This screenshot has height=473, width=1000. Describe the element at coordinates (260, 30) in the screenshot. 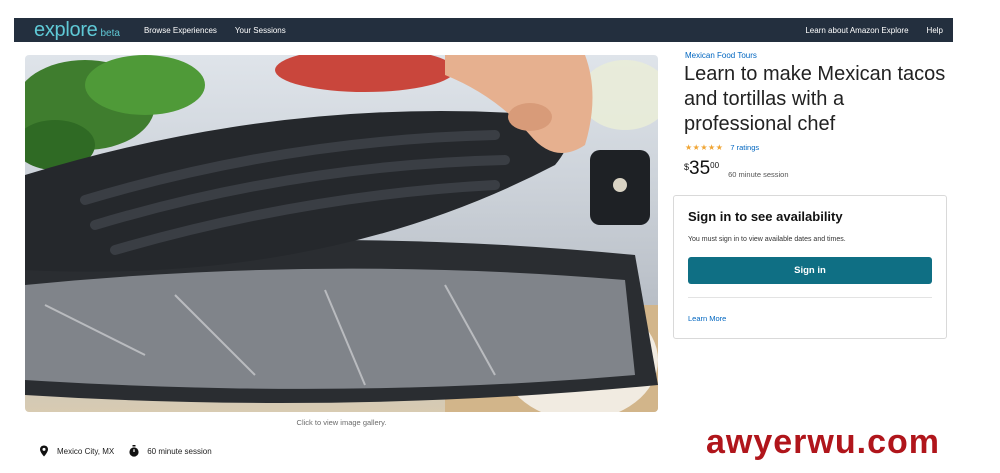

I see `nav-your-sessions: Your Sessions` at that location.